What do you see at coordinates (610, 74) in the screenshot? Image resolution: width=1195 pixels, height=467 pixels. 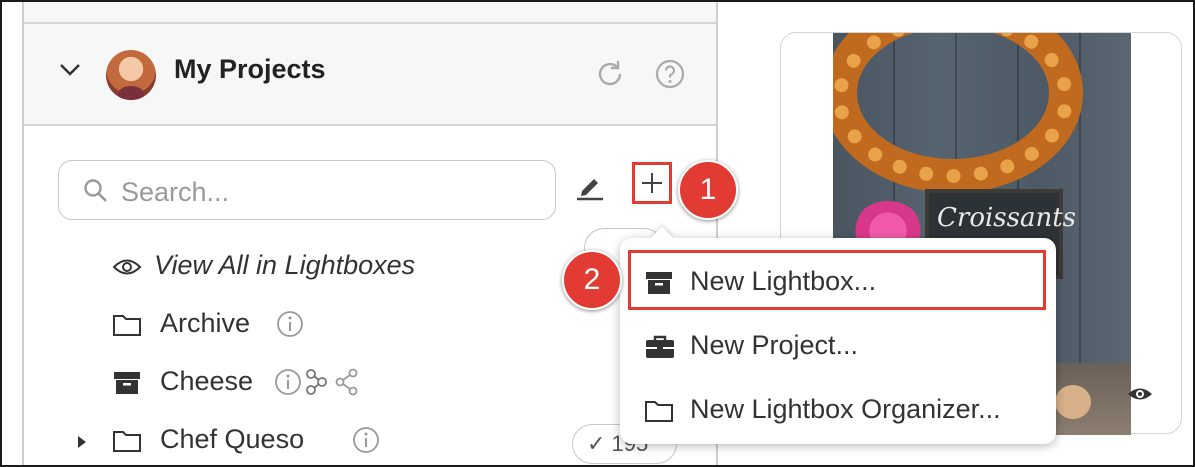 I see `refresh-icon` at bounding box center [610, 74].